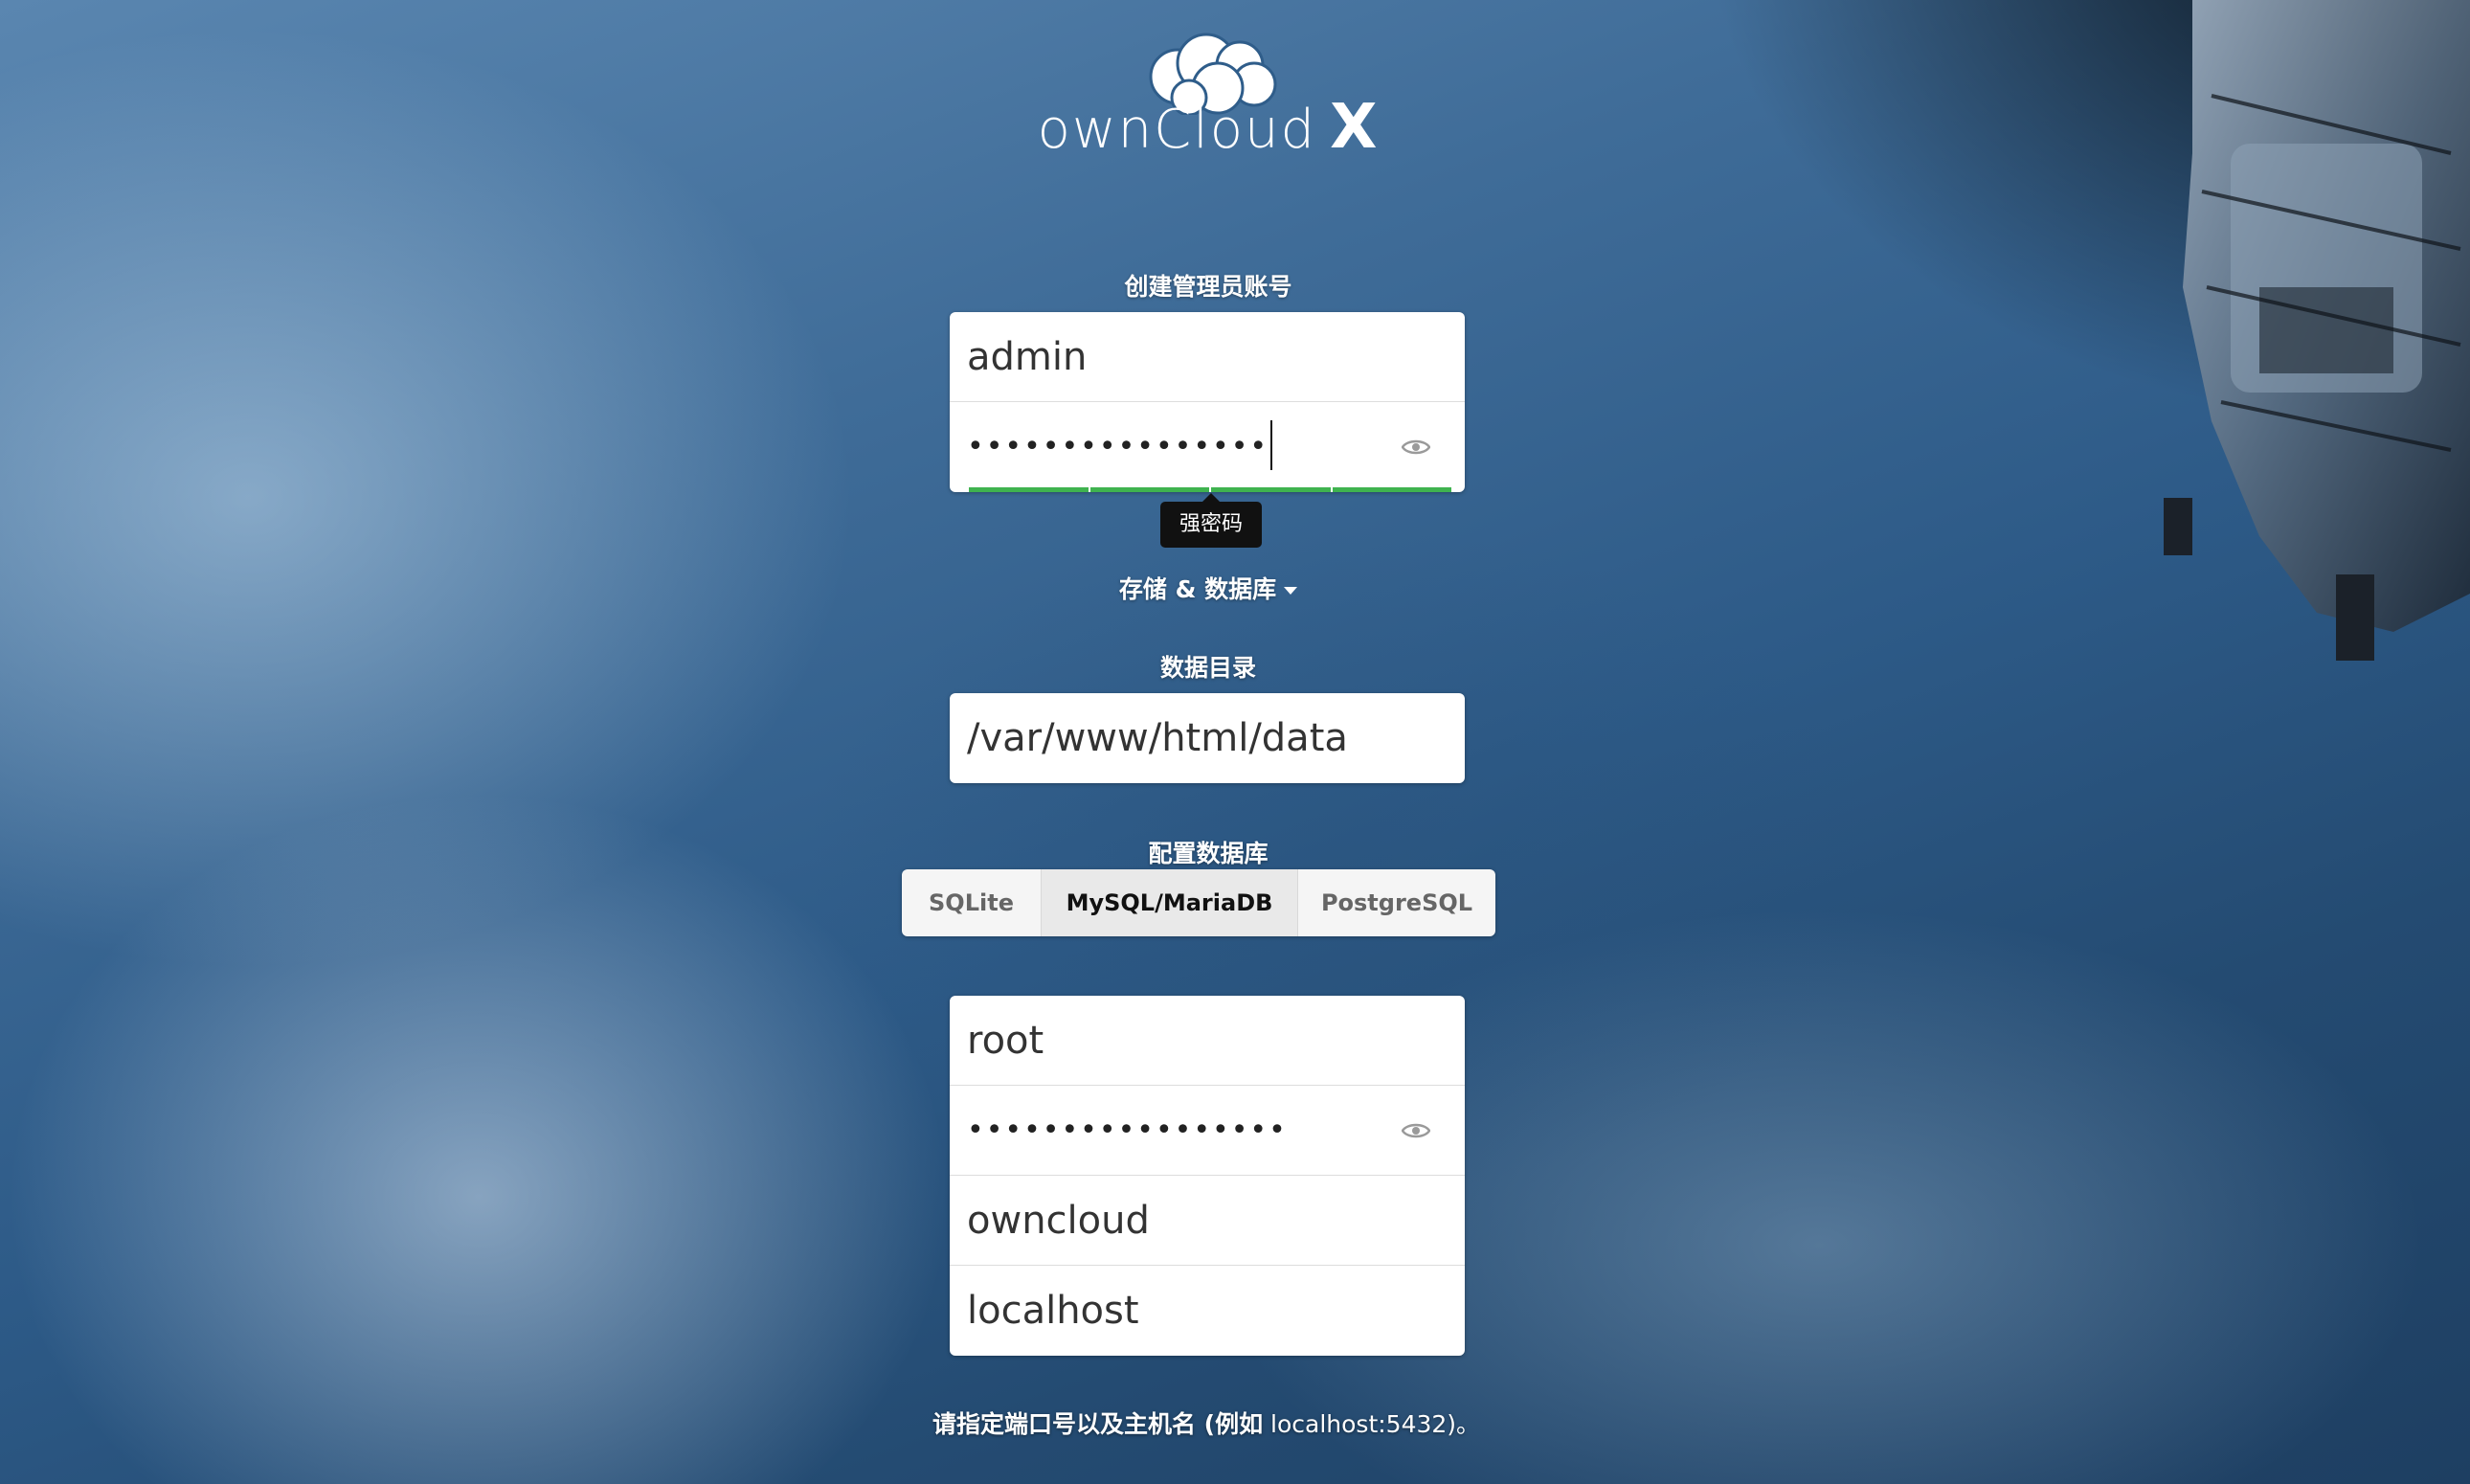 This screenshot has height=1484, width=2470. What do you see at coordinates (1209, 853) in the screenshot?
I see `db-section-label: 配置数据库` at bounding box center [1209, 853].